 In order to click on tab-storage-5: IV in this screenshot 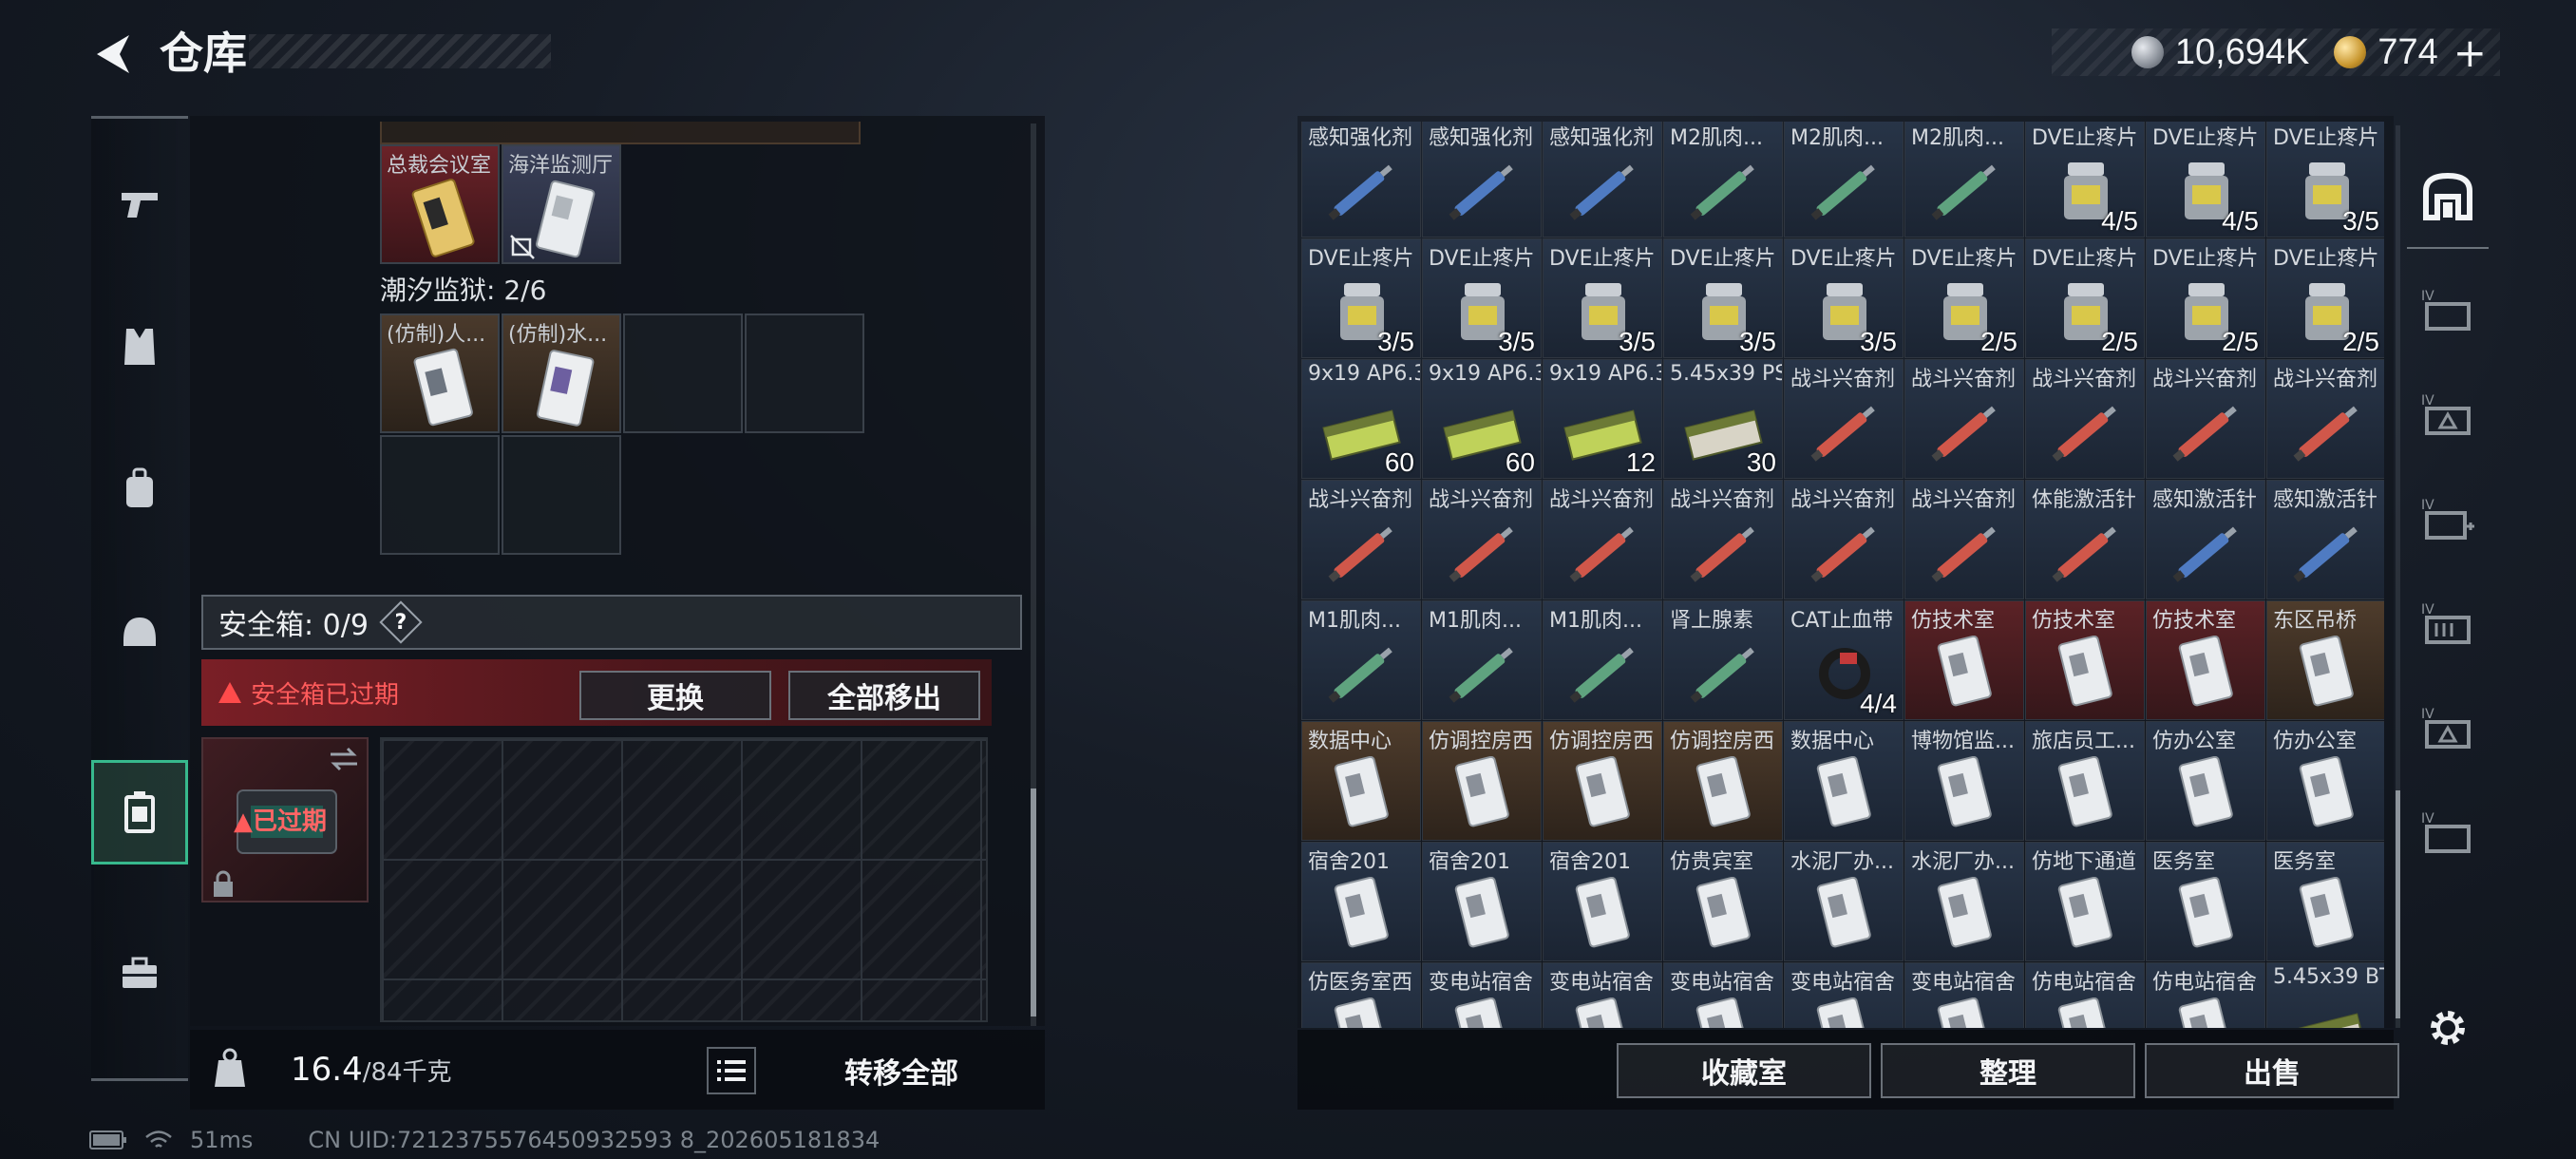, I will do `click(2448, 728)`.